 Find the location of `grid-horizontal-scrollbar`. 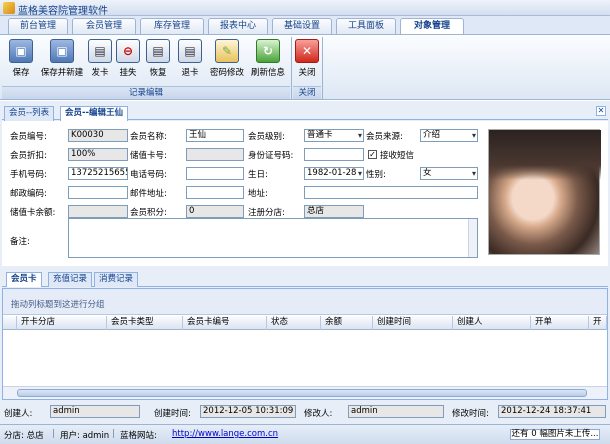

grid-horizontal-scrollbar is located at coordinates (305, 392).